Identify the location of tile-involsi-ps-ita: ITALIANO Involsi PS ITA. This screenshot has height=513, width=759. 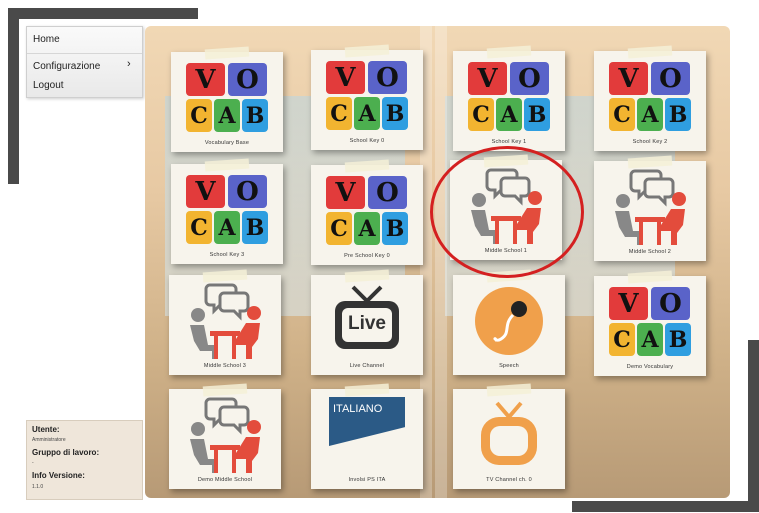
(367, 436).